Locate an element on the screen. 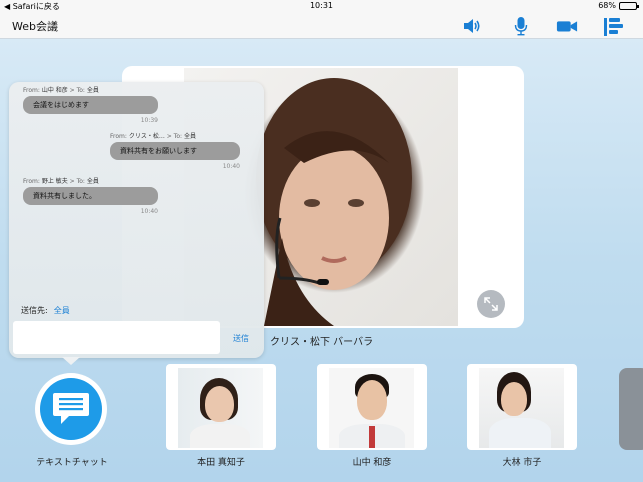  app-title: Web会議 is located at coordinates (35, 26).